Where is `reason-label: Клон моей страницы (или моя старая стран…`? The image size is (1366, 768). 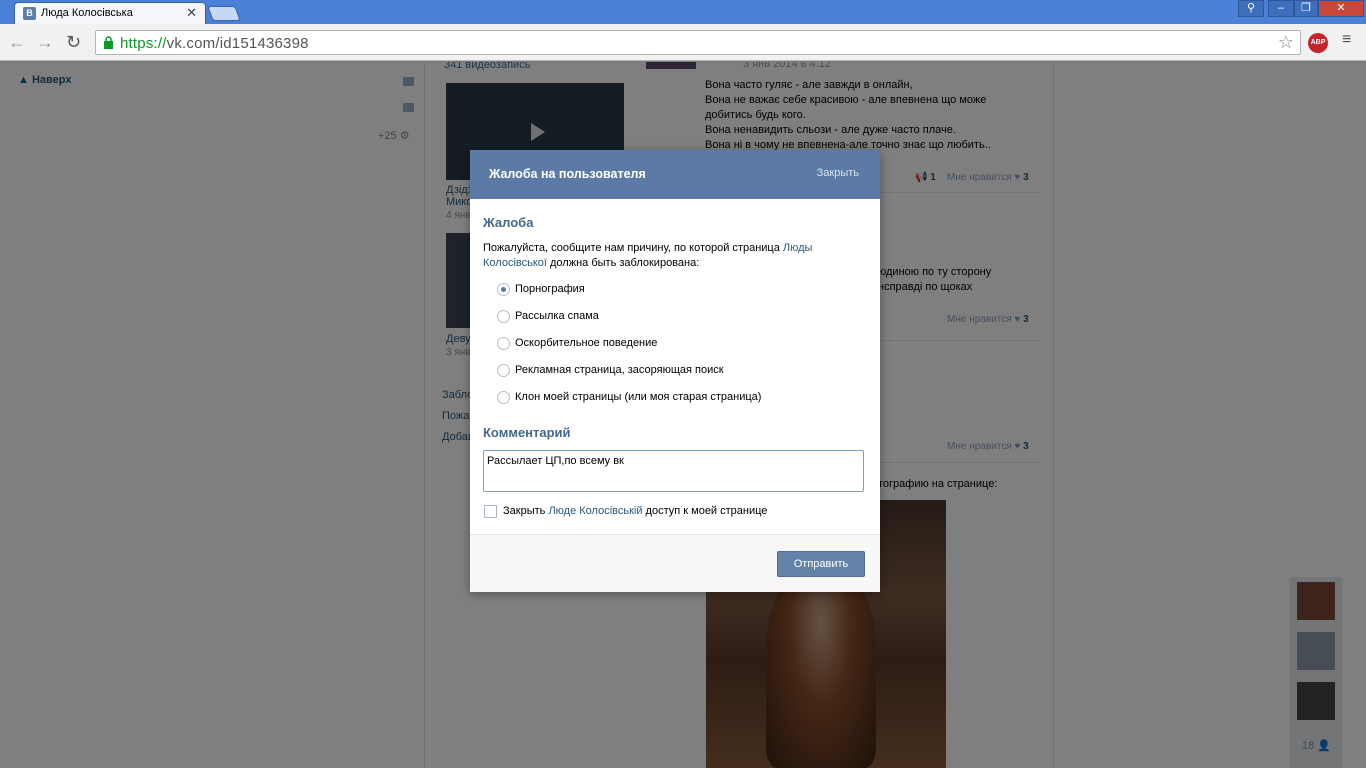 reason-label: Клон моей страницы (или моя старая стран… is located at coordinates (638, 397).